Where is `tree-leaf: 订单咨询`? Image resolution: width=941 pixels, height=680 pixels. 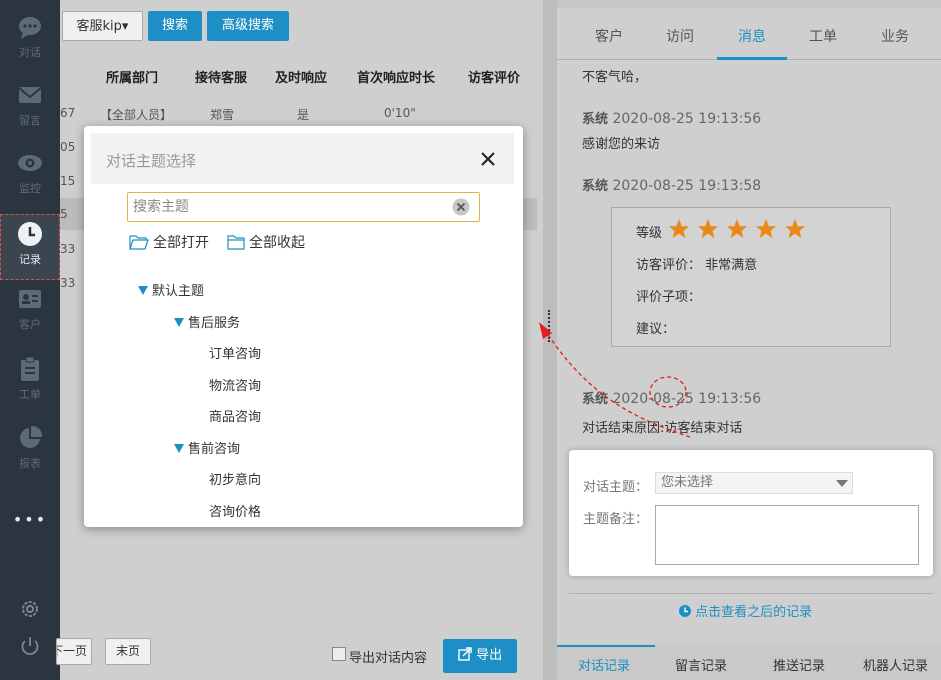 tree-leaf: 订单咨询 is located at coordinates (235, 352).